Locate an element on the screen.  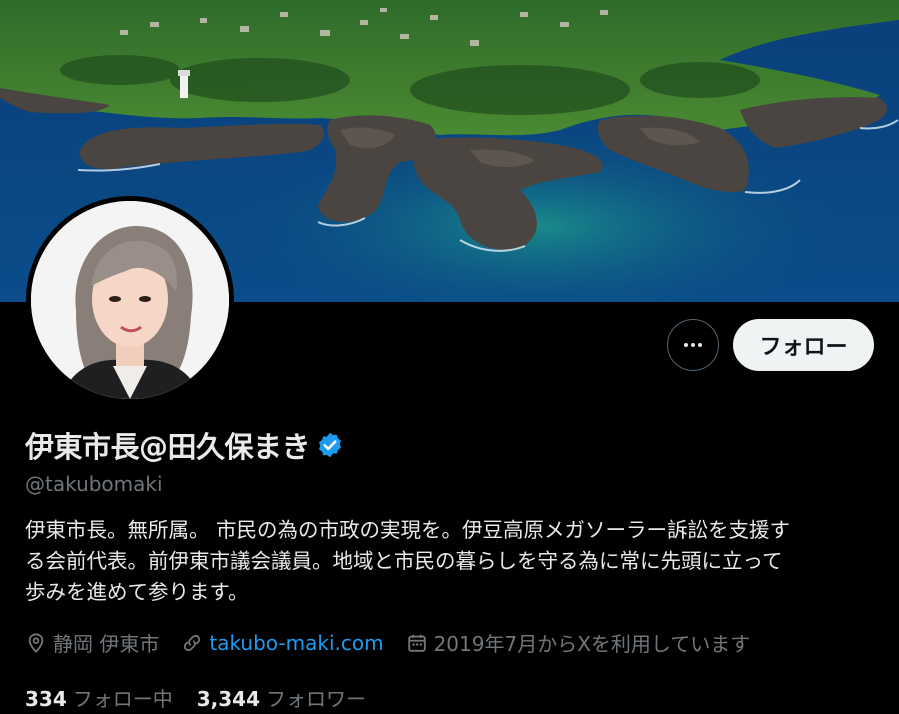
follow-button: フォロー is located at coordinates (803, 345).